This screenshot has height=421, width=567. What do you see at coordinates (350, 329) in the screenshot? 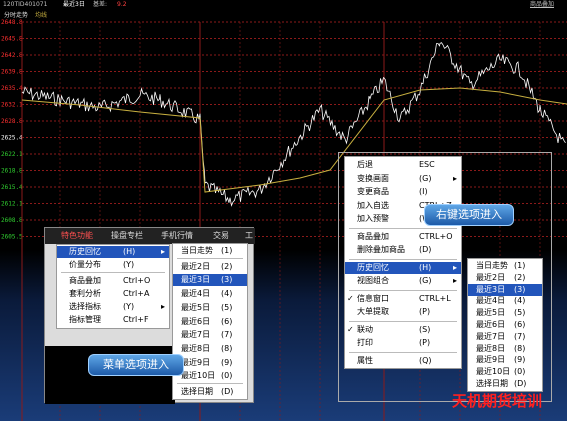
I see `checkmark-icon: ✓` at bounding box center [350, 329].